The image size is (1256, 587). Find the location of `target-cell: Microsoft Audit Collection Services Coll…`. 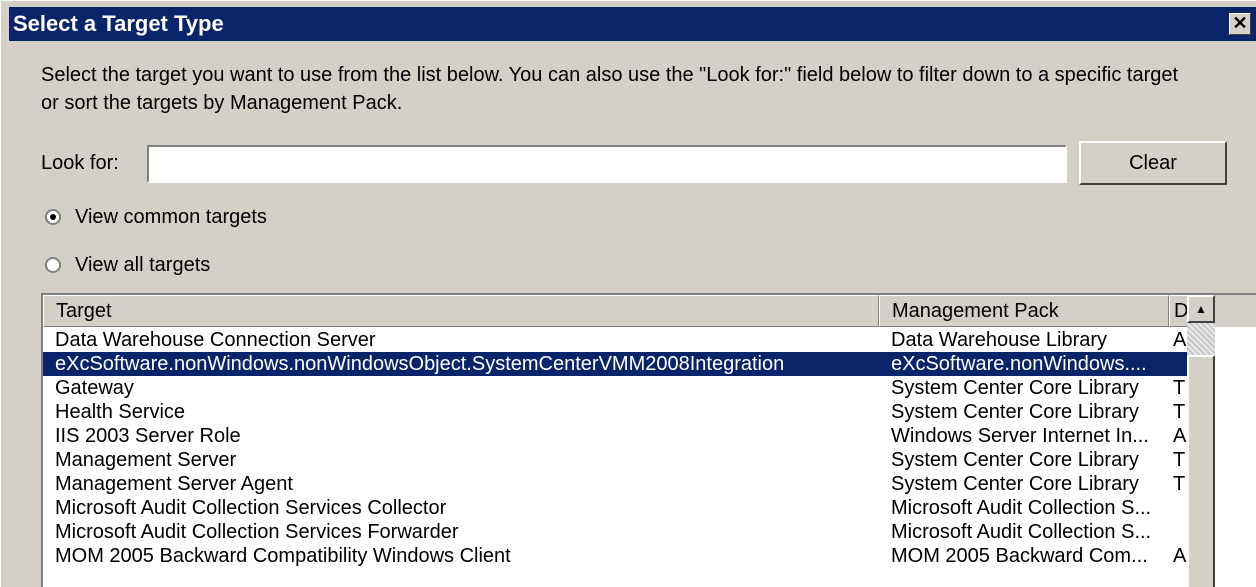

target-cell: Microsoft Audit Collection Services Coll… is located at coordinates (251, 508).